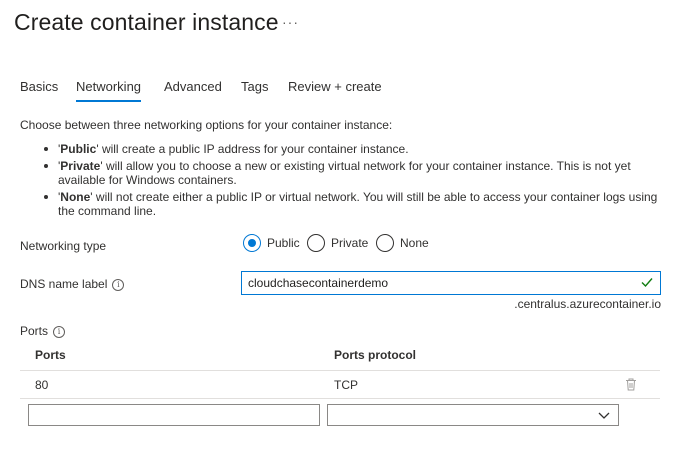 Image resolution: width=680 pixels, height=454 pixels. Describe the element at coordinates (385, 243) in the screenshot. I see `radio-none-indicator` at that location.